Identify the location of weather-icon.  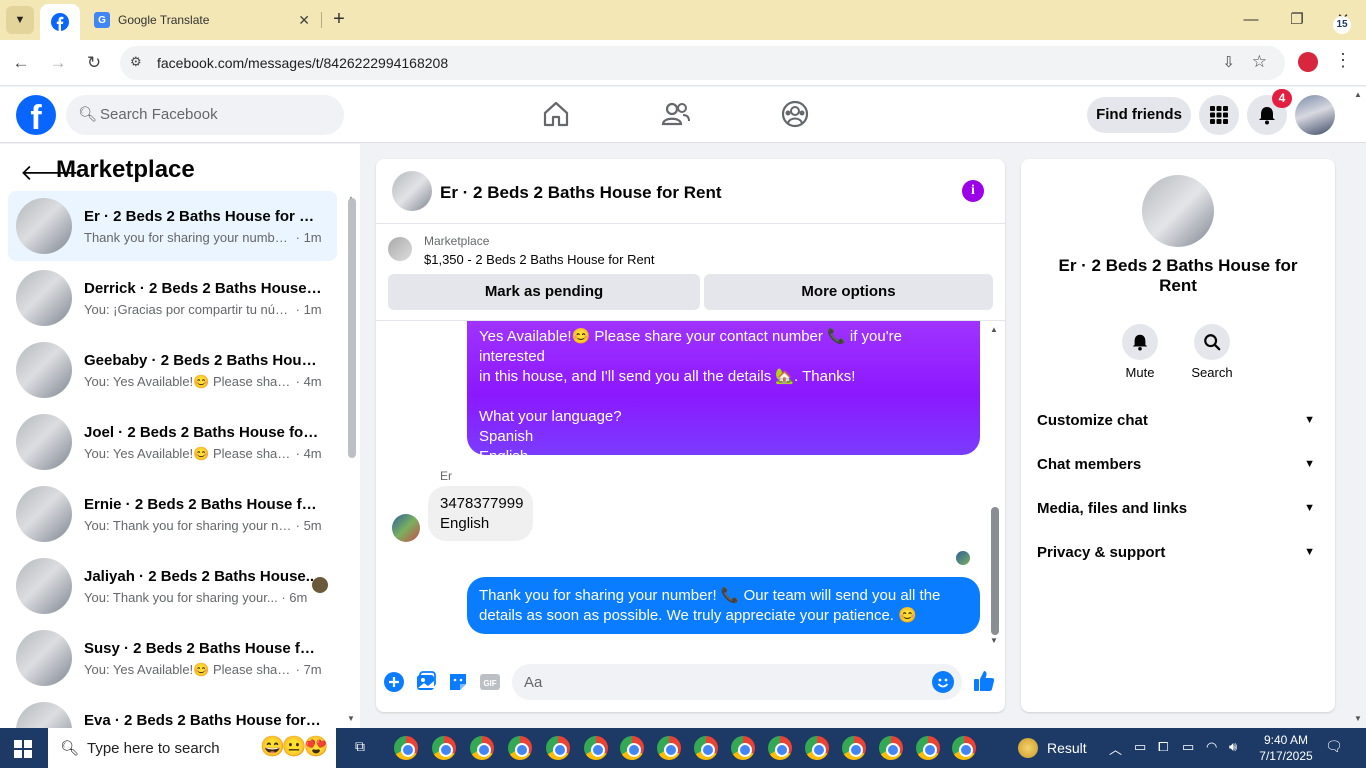
(1028, 748).